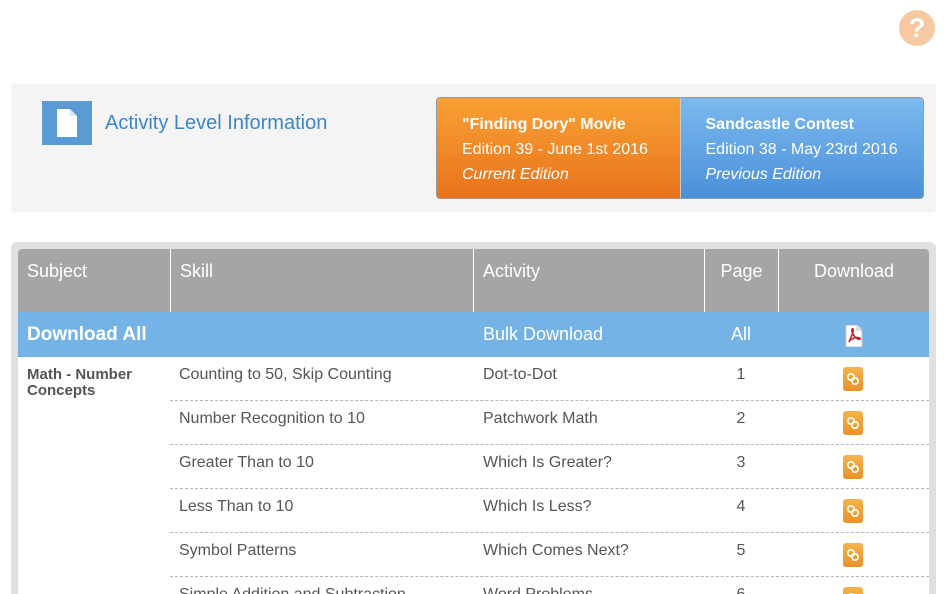 The width and height of the screenshot is (944, 594). I want to click on panel-title: Activity Level Information, so click(216, 123).